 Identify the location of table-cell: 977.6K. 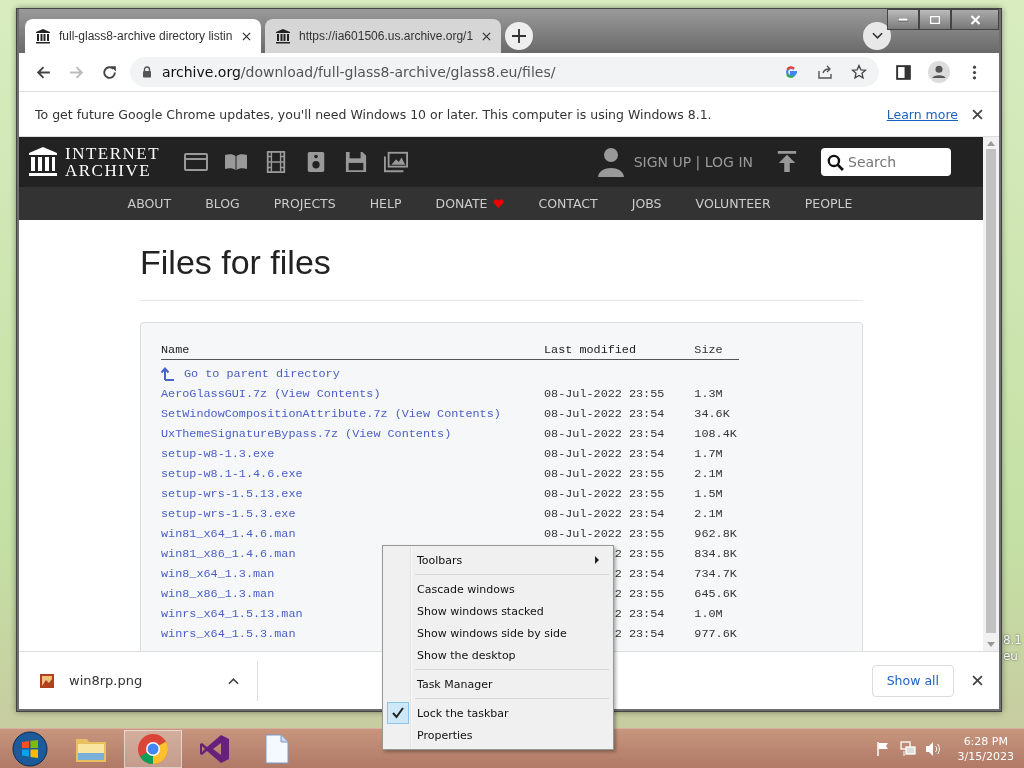
(715, 634).